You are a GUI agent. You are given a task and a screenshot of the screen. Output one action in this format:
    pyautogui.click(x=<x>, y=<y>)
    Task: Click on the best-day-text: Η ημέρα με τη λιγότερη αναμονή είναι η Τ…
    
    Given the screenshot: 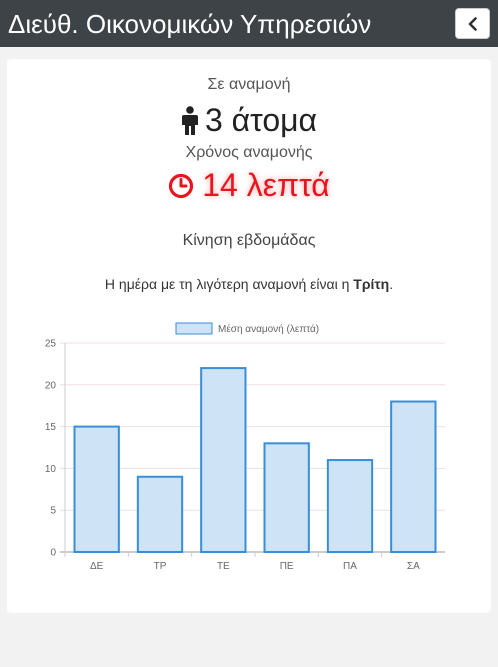 What is the action you would take?
    pyautogui.click(x=249, y=284)
    